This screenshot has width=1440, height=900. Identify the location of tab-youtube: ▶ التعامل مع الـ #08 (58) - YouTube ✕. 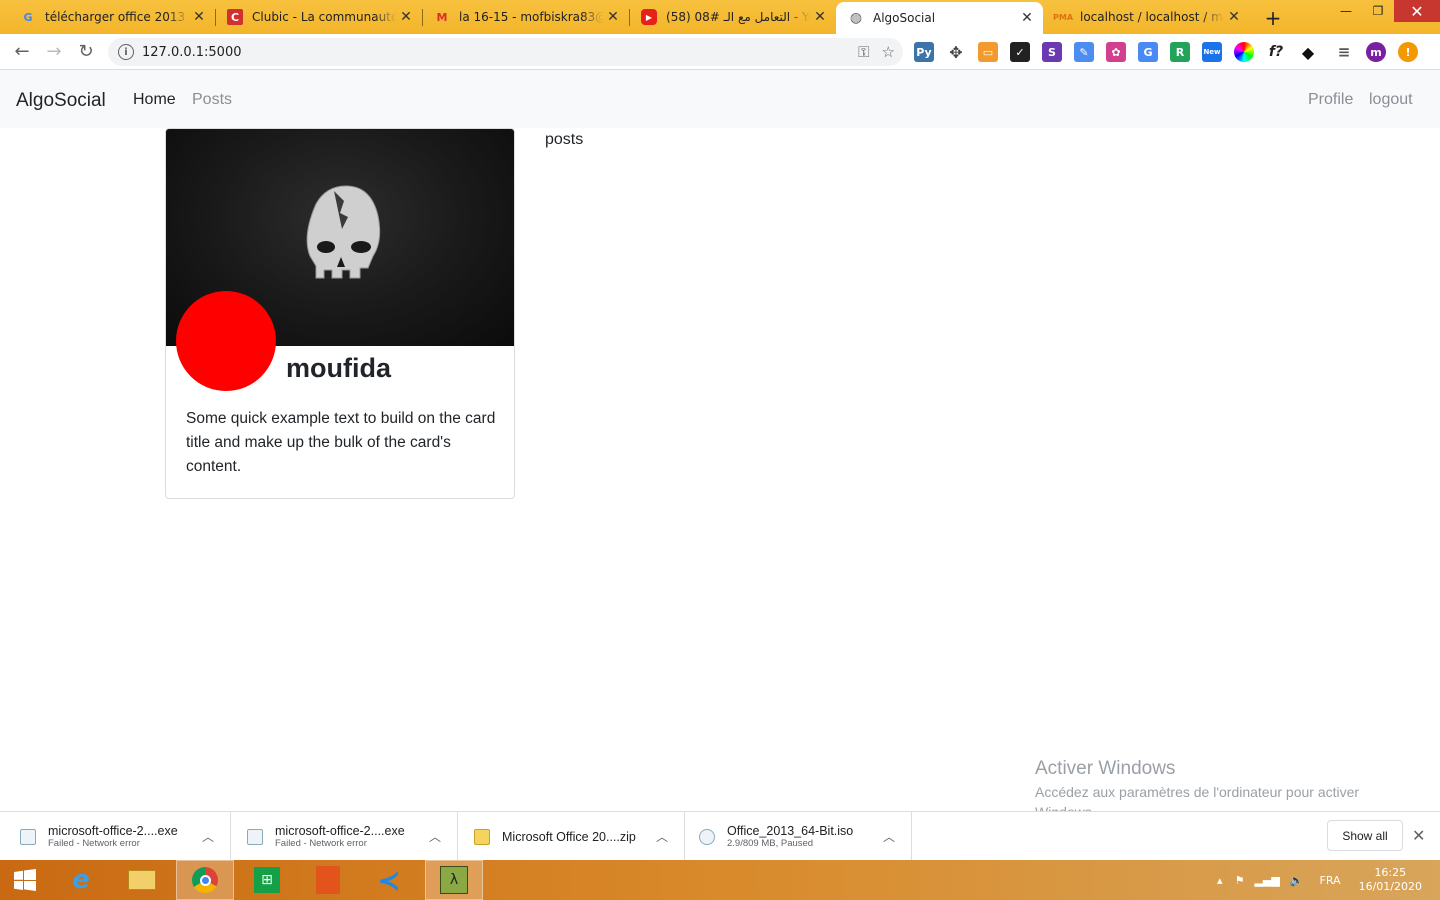
(732, 17).